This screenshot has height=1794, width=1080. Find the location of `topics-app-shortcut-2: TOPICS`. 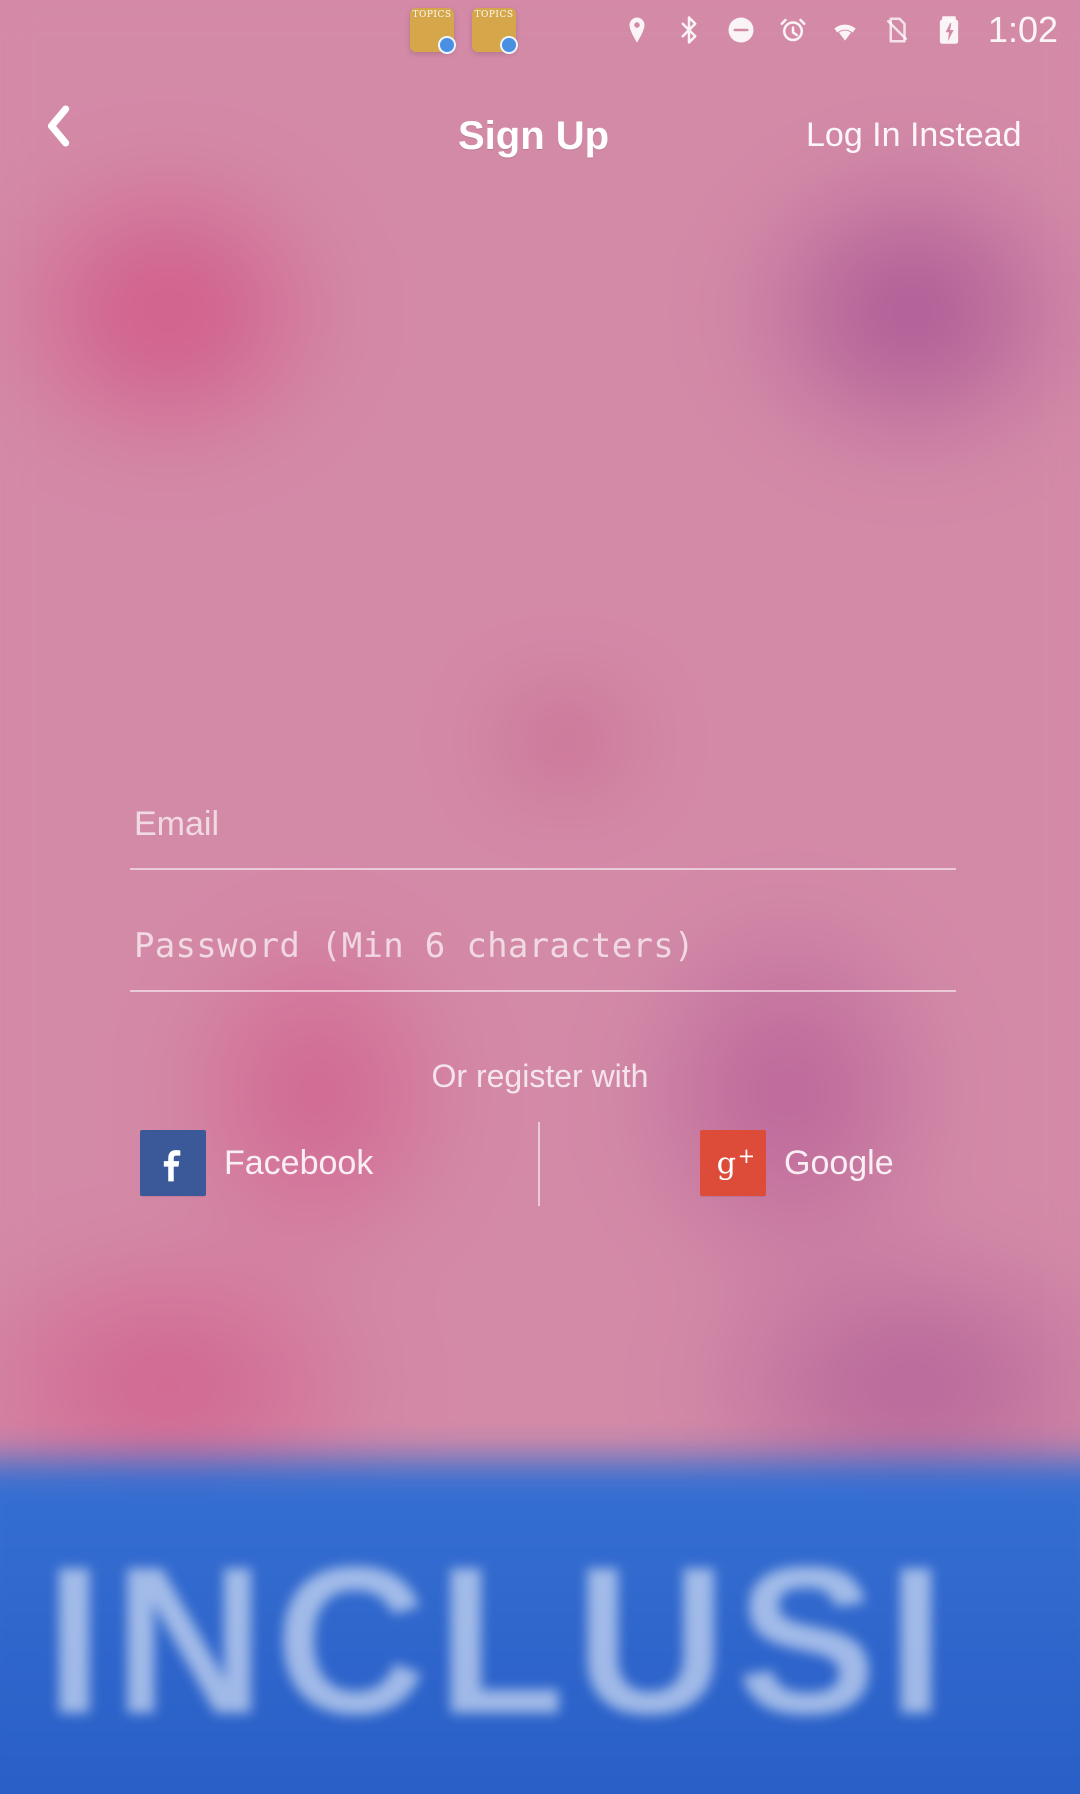

topics-app-shortcut-2: TOPICS is located at coordinates (495, 31).